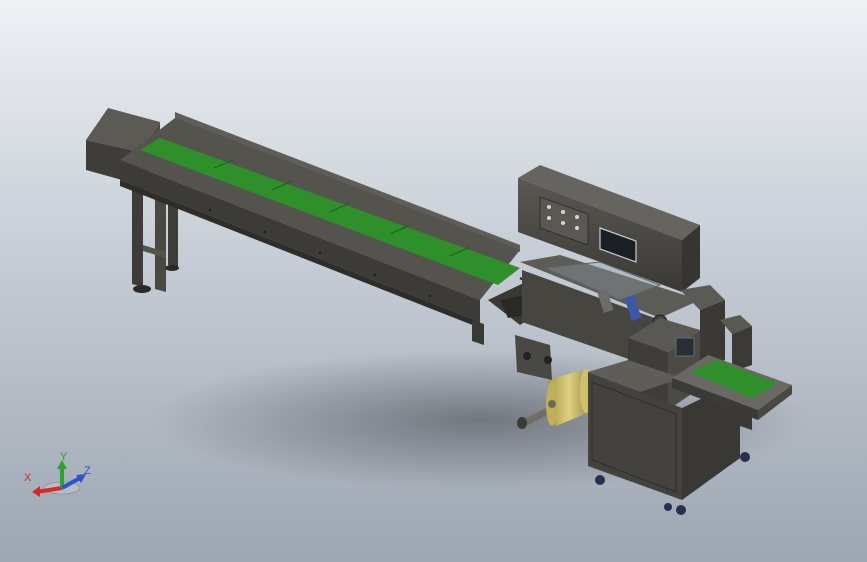 This screenshot has width=867, height=562. I want to click on axis-triad: X Y Z, so click(57, 474).